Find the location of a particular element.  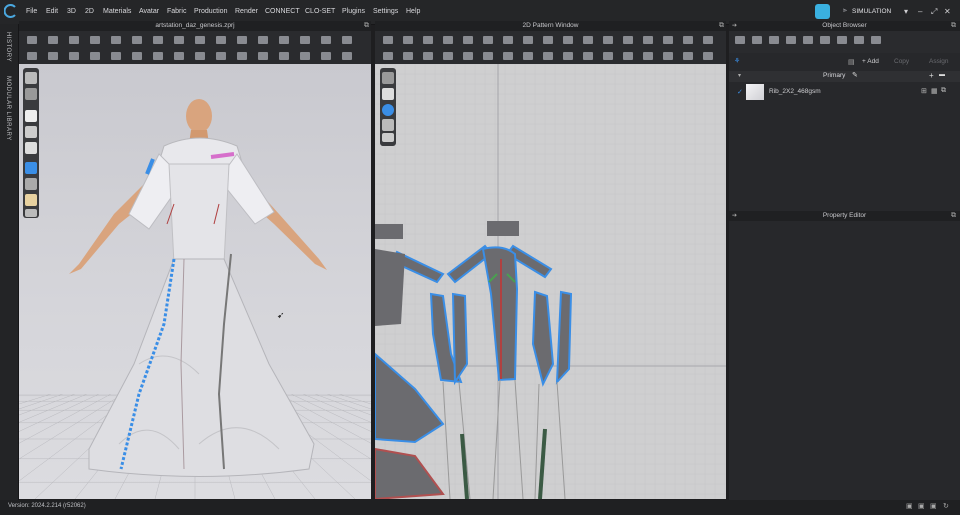

folder-icon: ▤ is located at coordinates (851, 62).